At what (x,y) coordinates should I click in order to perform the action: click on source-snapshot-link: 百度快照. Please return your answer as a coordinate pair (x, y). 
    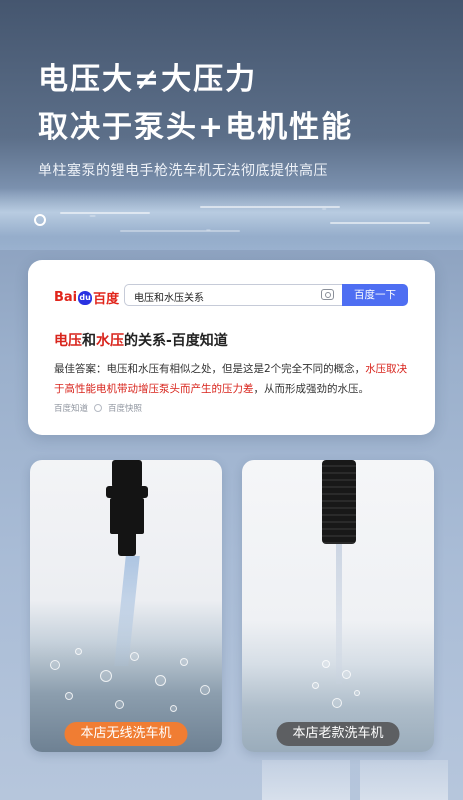
    Looking at the image, I should click on (125, 408).